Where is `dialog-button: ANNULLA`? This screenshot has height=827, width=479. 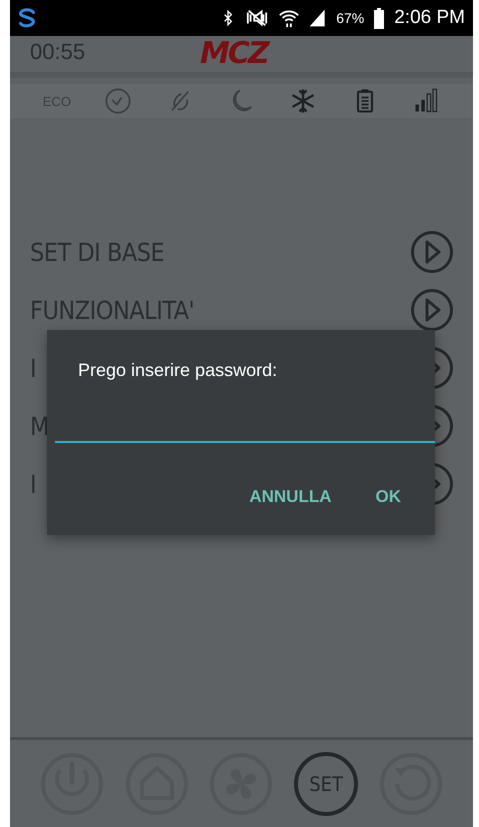 dialog-button: ANNULLA is located at coordinates (290, 497).